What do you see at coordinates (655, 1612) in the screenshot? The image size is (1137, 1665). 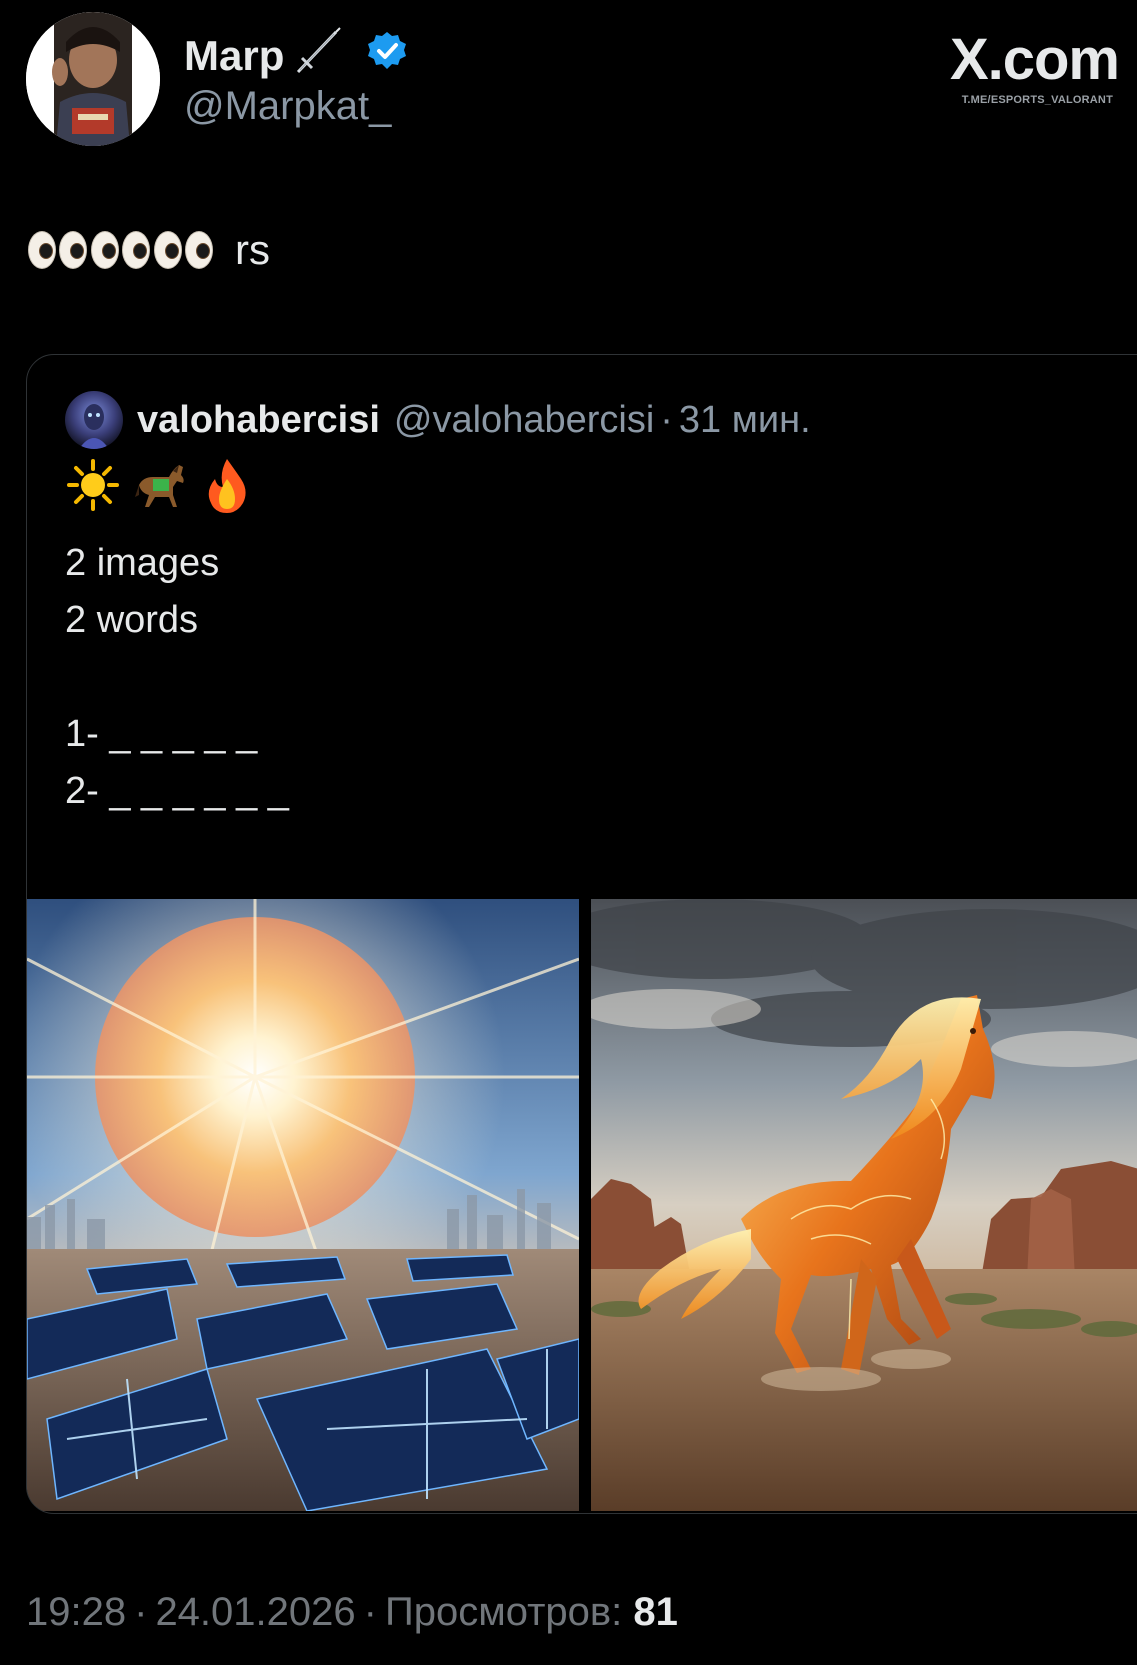 I see `views-count: 81` at bounding box center [655, 1612].